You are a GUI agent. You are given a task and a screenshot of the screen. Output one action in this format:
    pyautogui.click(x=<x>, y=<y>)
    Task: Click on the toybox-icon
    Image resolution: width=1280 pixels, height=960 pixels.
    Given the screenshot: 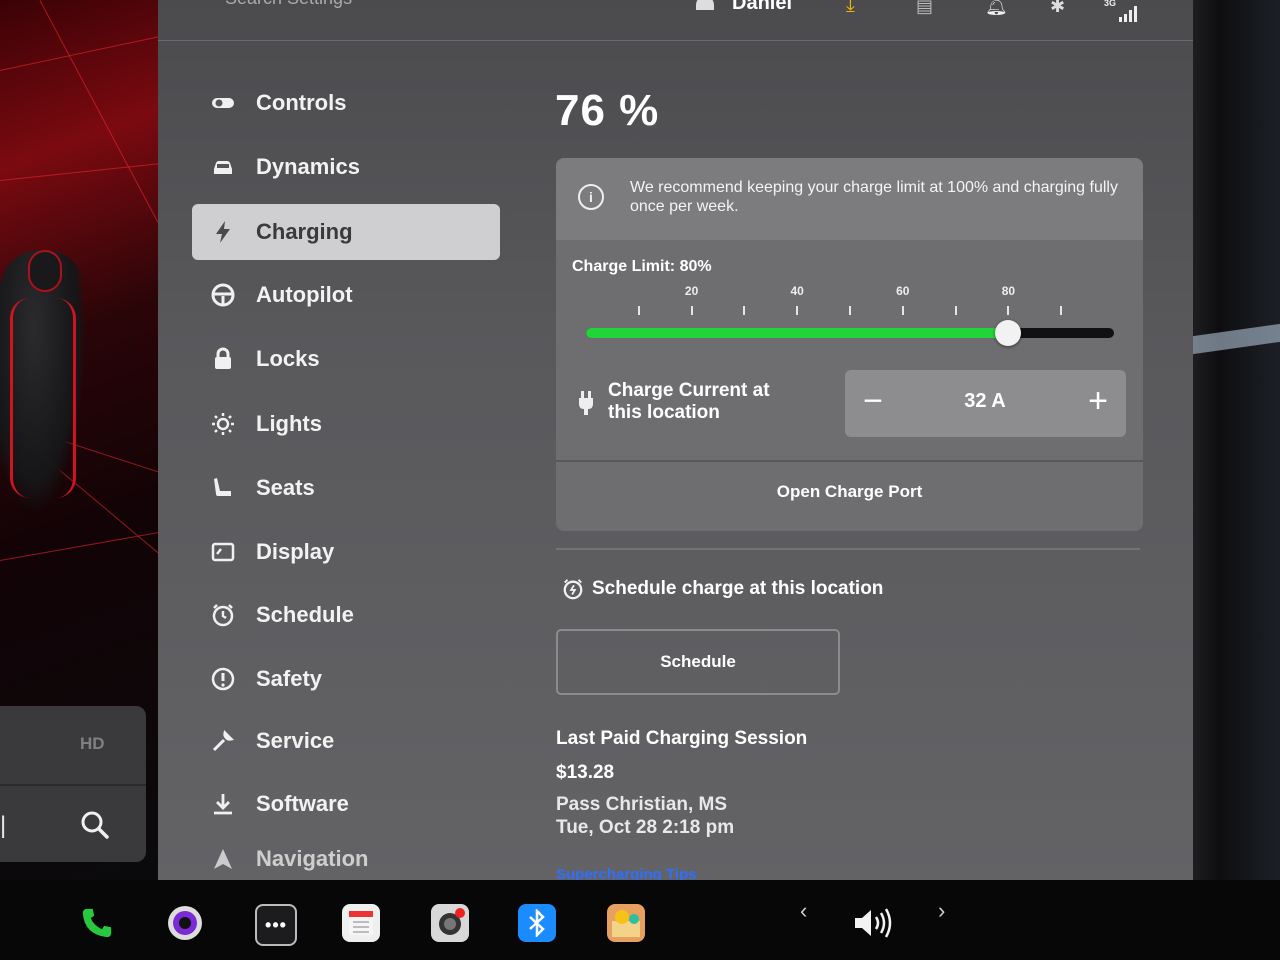 What is the action you would take?
    pyautogui.click(x=626, y=923)
    